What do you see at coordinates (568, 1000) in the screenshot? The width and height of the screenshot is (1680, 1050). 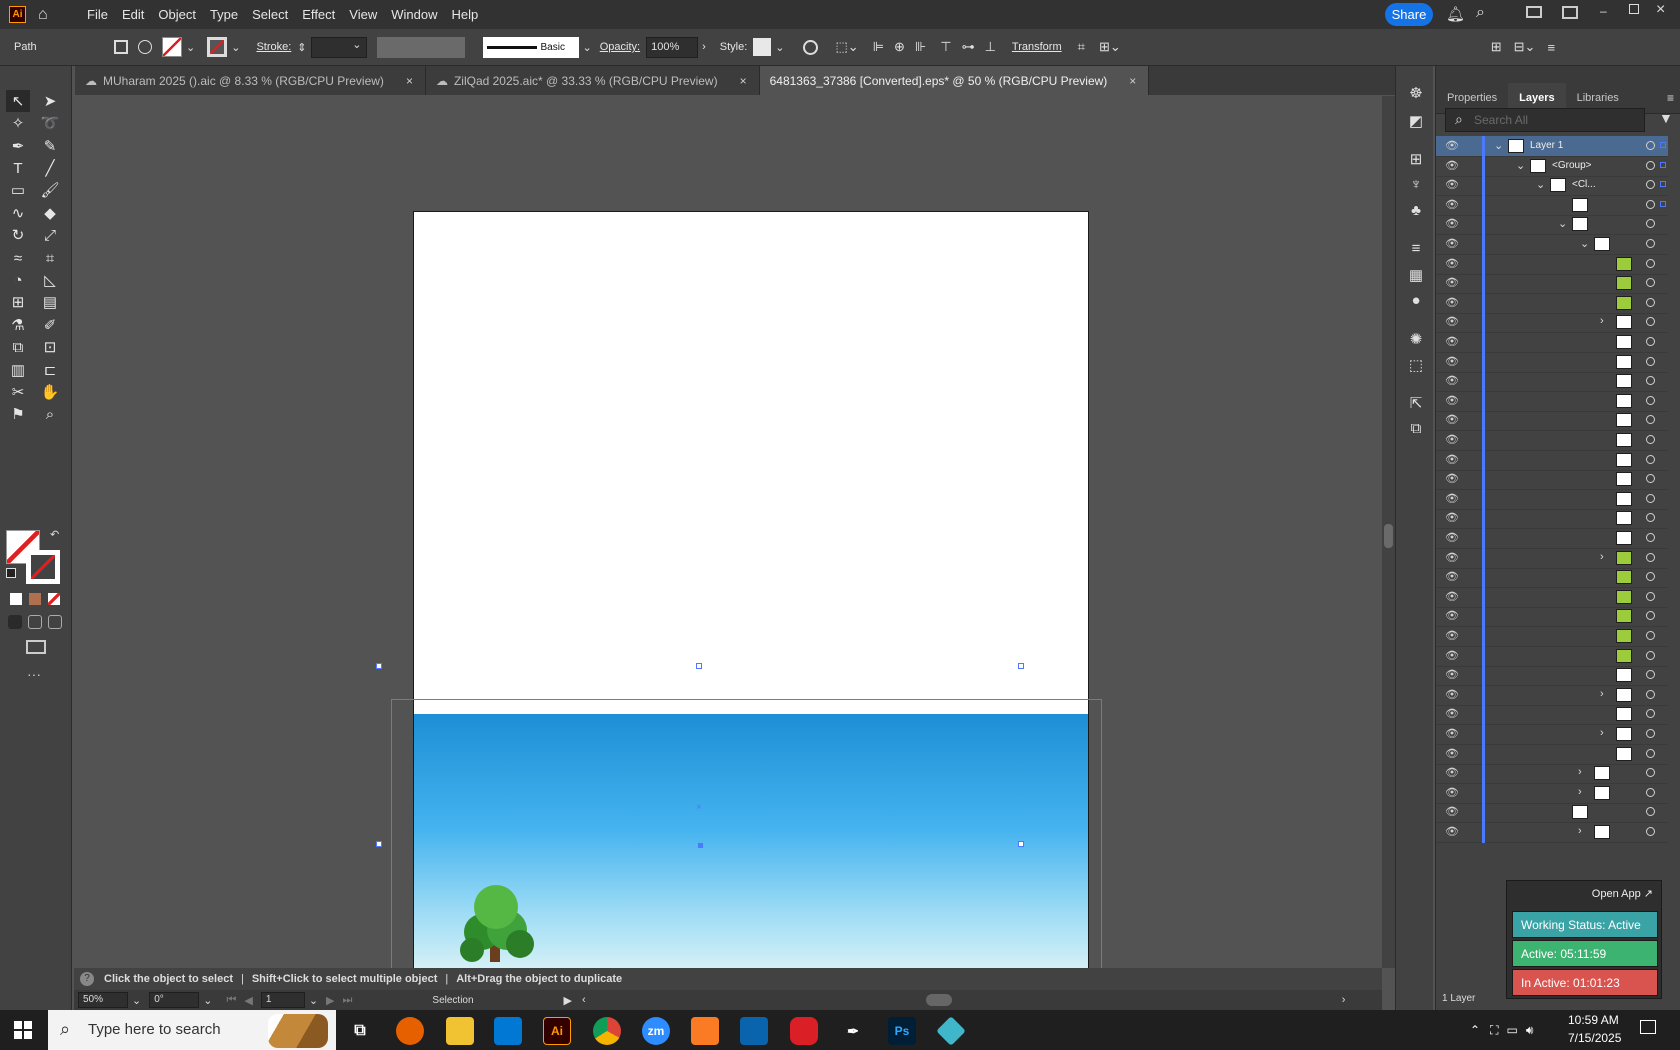 I see `status-menu-icon: ▶` at bounding box center [568, 1000].